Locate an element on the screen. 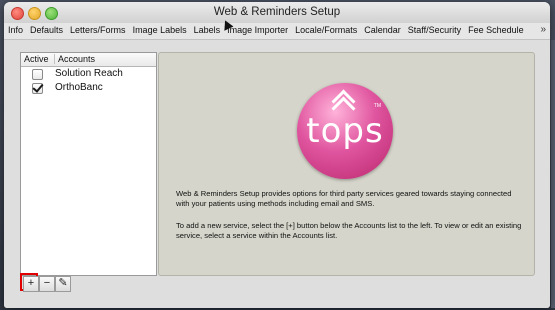 The width and height of the screenshot is (555, 310). tops-logo: tops TM is located at coordinates (345, 131).